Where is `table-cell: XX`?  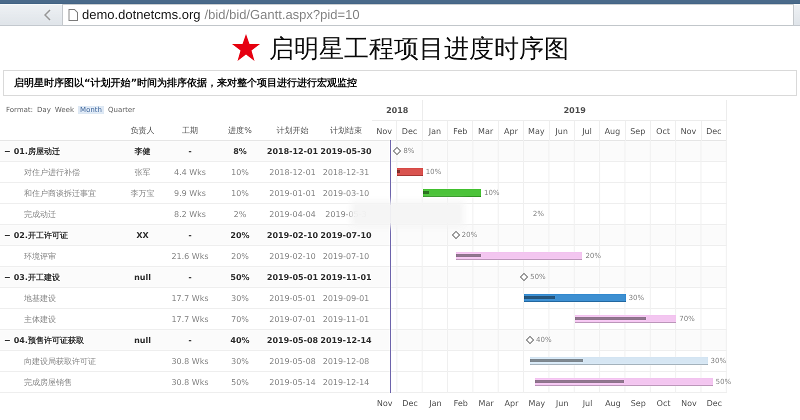 table-cell: XX is located at coordinates (142, 235).